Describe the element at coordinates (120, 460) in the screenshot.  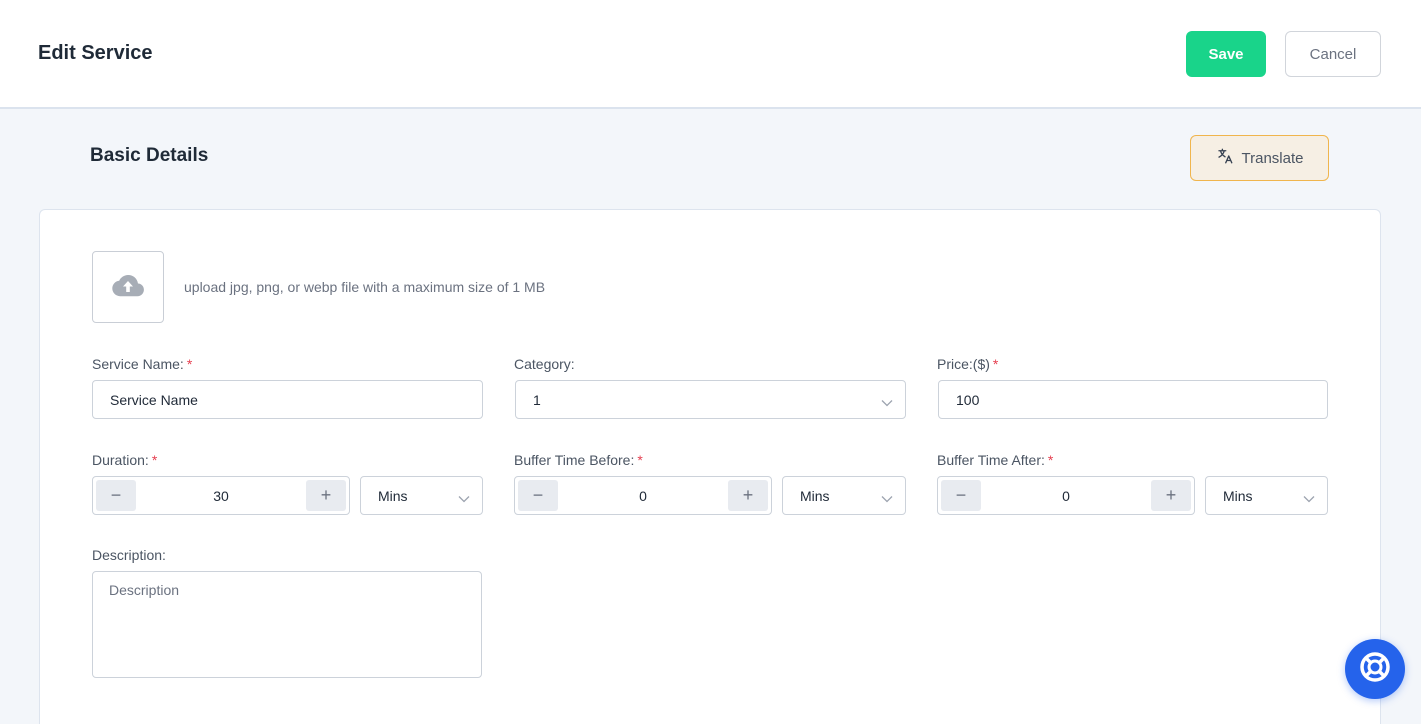
I see `duration-label-text: Duration:` at that location.